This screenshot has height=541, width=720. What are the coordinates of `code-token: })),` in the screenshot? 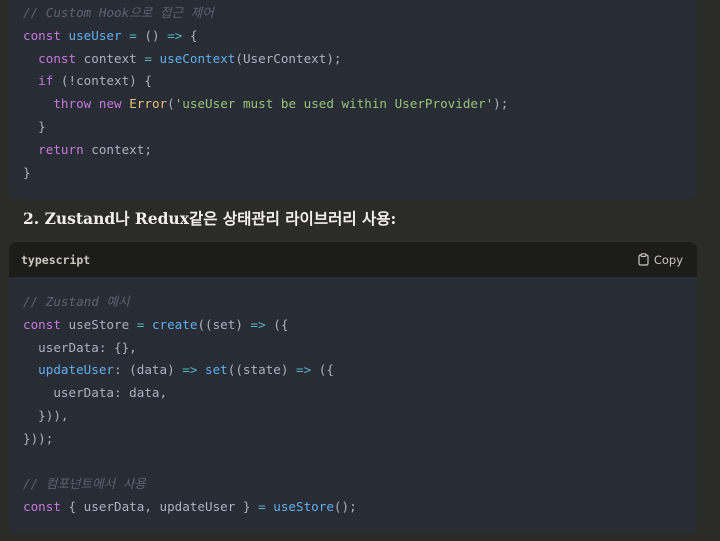 It's located at (46, 415).